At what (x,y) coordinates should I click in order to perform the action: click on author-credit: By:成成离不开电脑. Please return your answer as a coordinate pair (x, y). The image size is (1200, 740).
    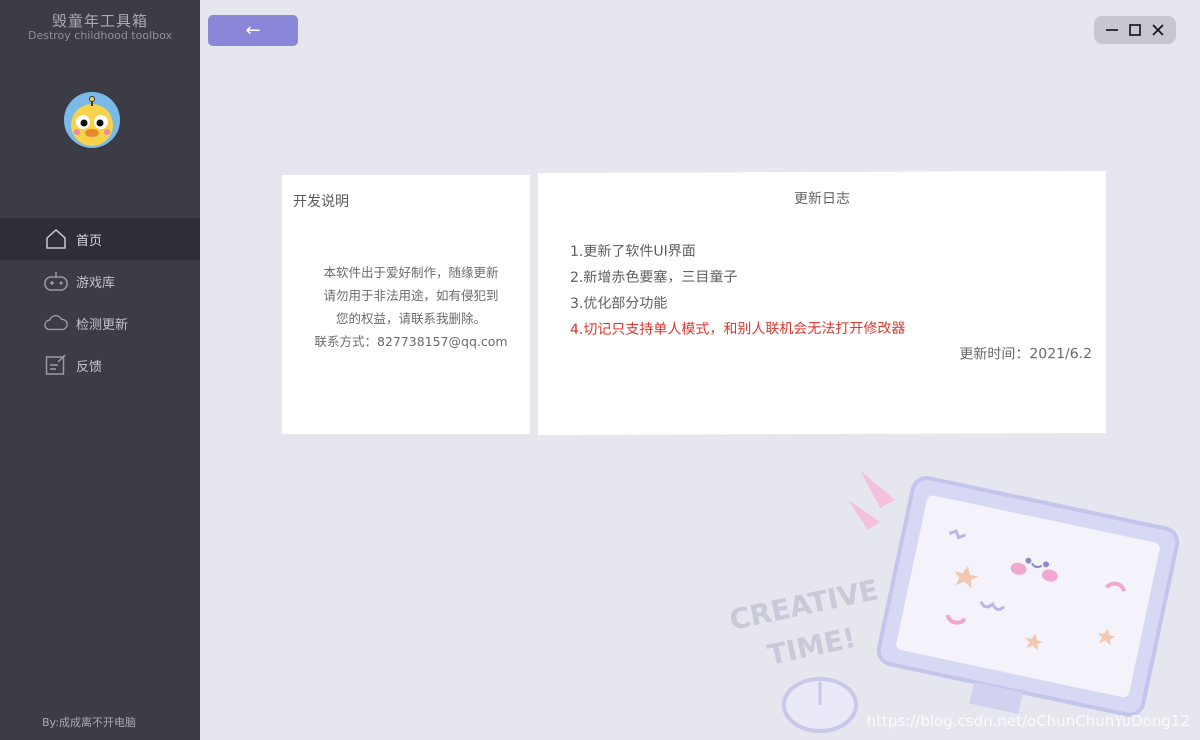
    Looking at the image, I should click on (89, 722).